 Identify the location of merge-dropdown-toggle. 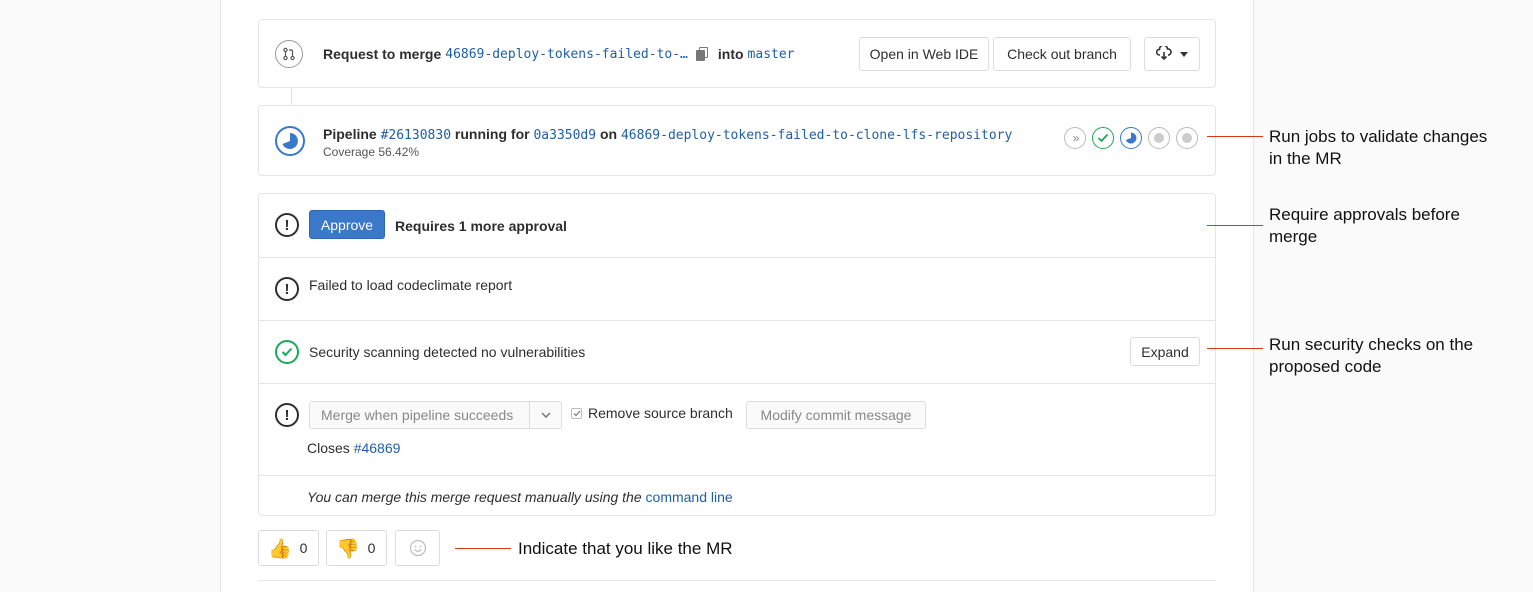
(545, 415).